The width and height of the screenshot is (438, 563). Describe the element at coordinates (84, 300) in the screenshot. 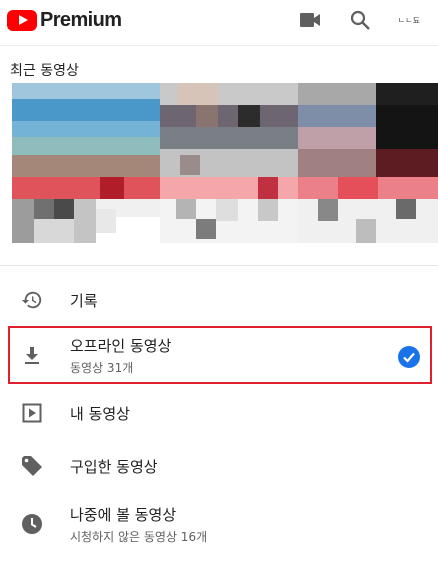

I see `history-label: 기록` at that location.